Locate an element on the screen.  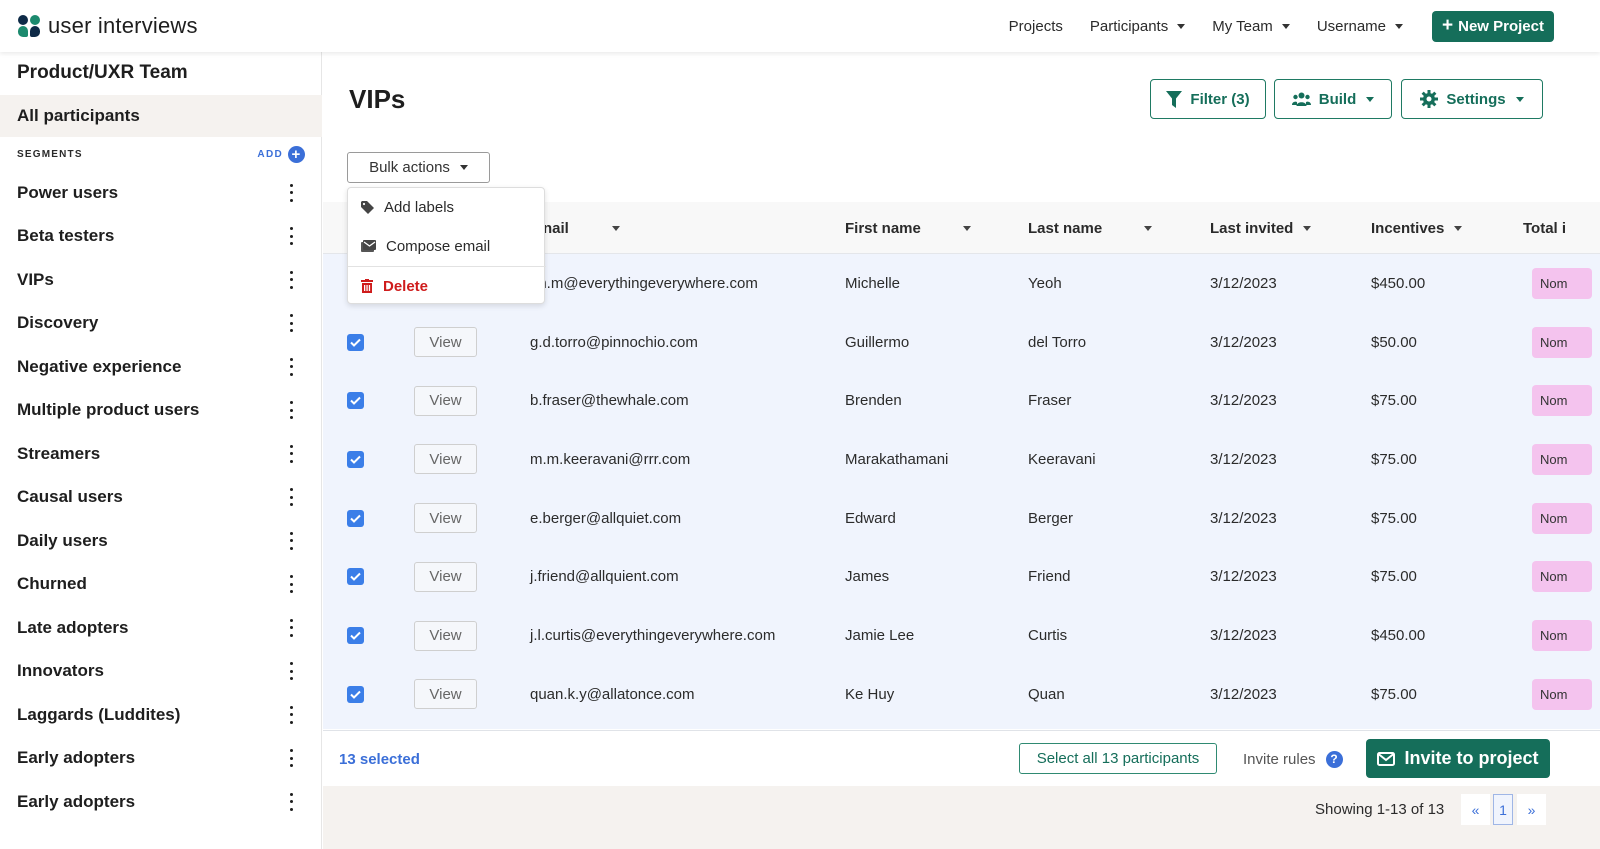
invite-to-project-button: Invite to project is located at coordinates (1458, 758).